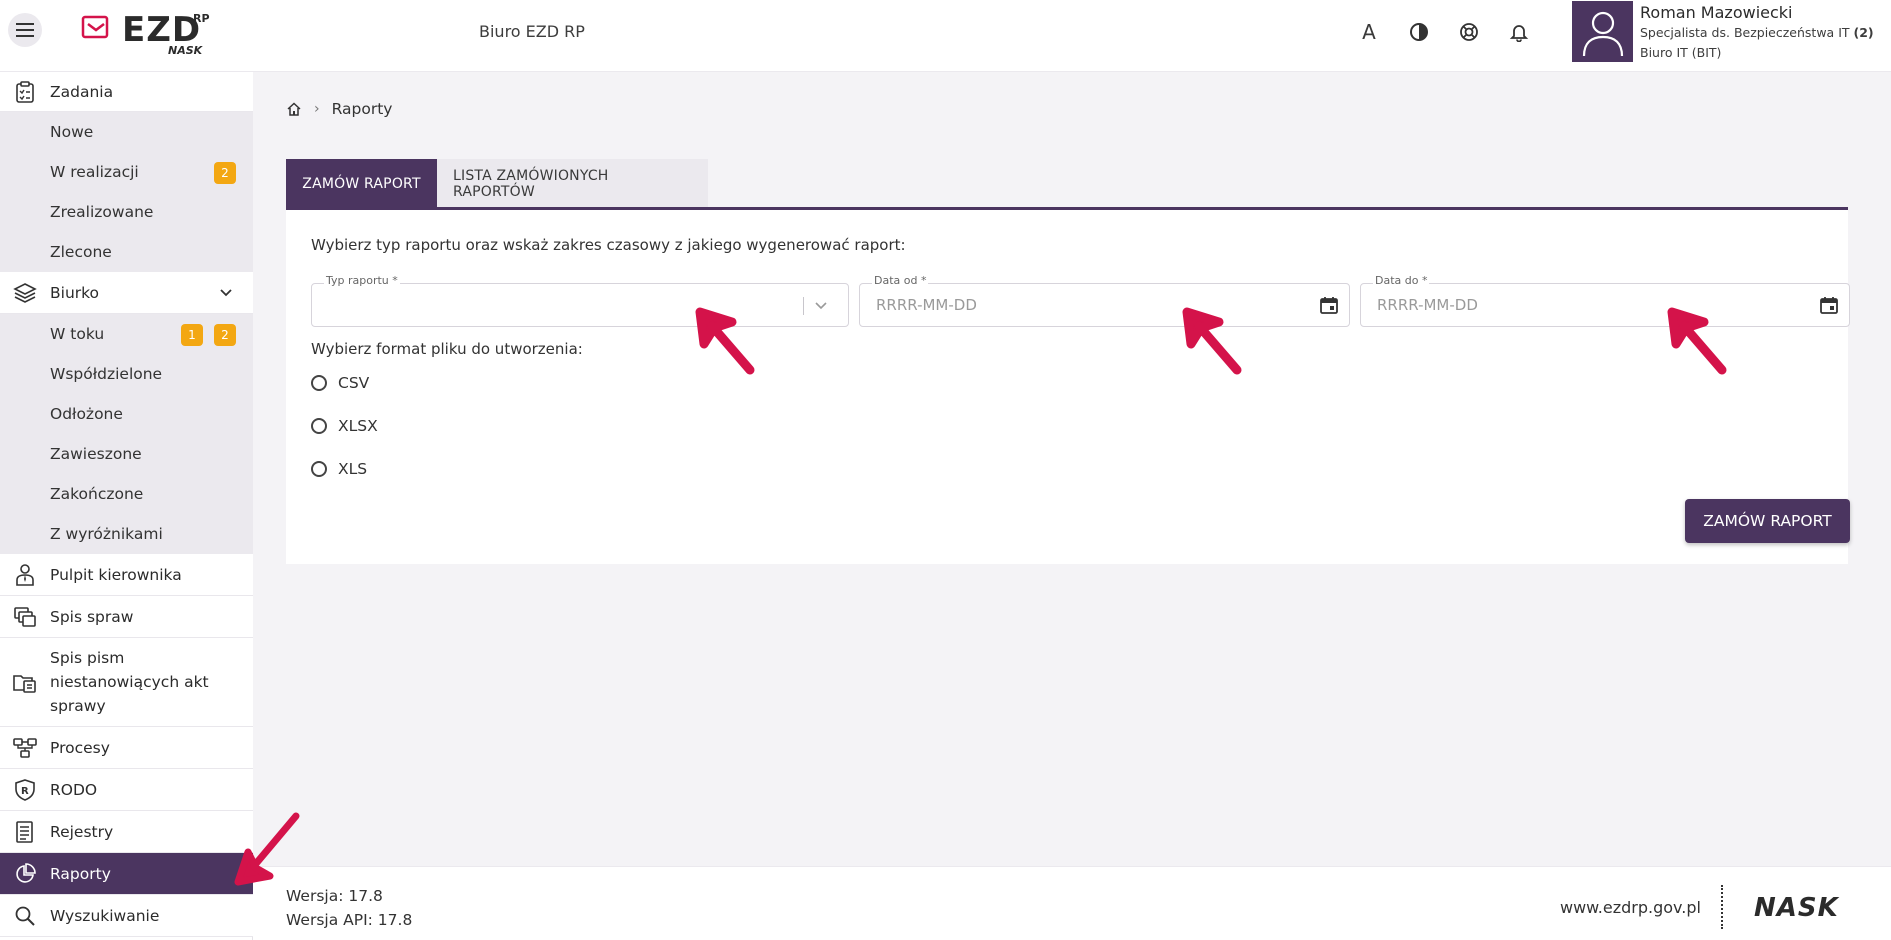  I want to click on sidebar-subitem-wspoldzielone: Współdzielone, so click(126, 374).